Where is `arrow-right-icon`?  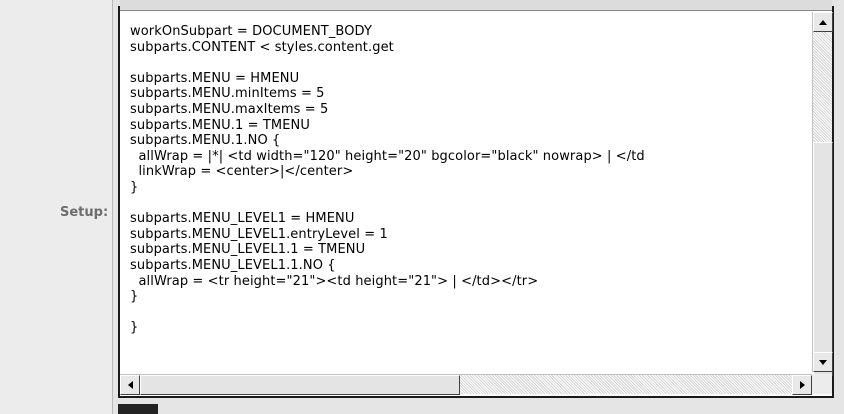
arrow-right-icon is located at coordinates (802, 385).